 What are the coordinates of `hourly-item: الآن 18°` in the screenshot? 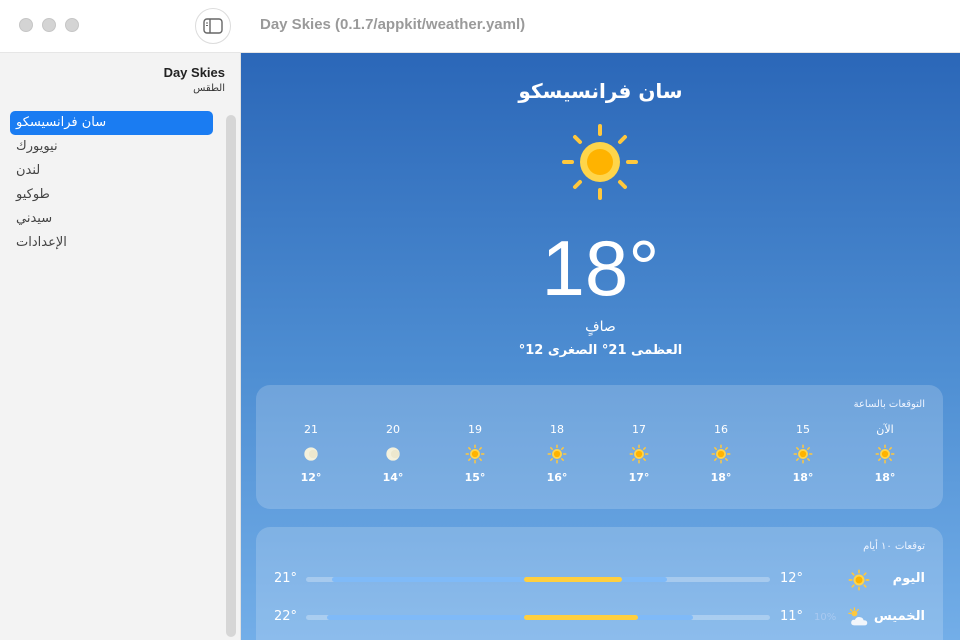 It's located at (885, 454).